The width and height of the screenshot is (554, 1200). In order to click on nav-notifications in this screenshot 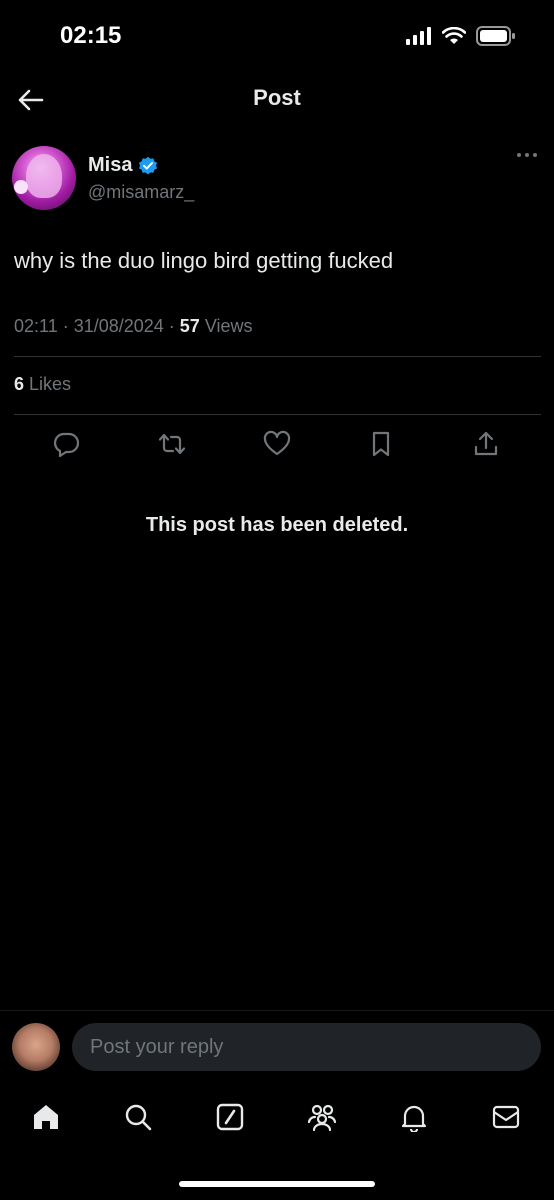, I will do `click(414, 1117)`.